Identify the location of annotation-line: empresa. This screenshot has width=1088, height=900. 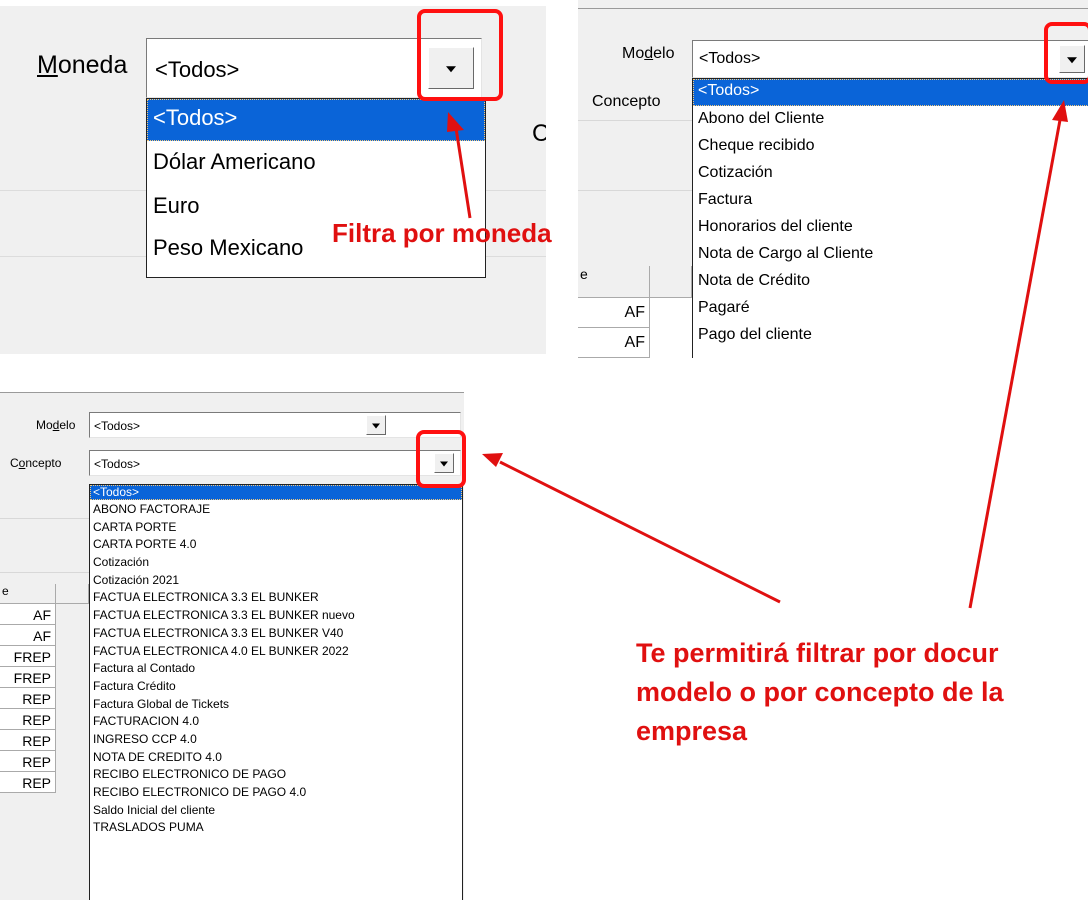
(692, 731).